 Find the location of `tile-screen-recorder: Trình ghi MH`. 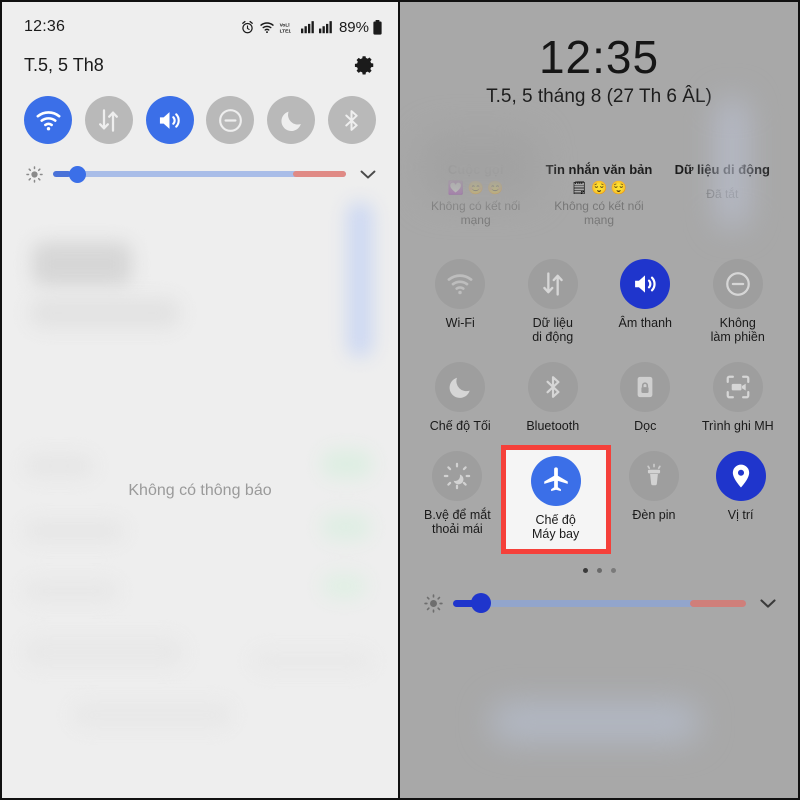

tile-screen-recorder: Trình ghi MH is located at coordinates (738, 394).